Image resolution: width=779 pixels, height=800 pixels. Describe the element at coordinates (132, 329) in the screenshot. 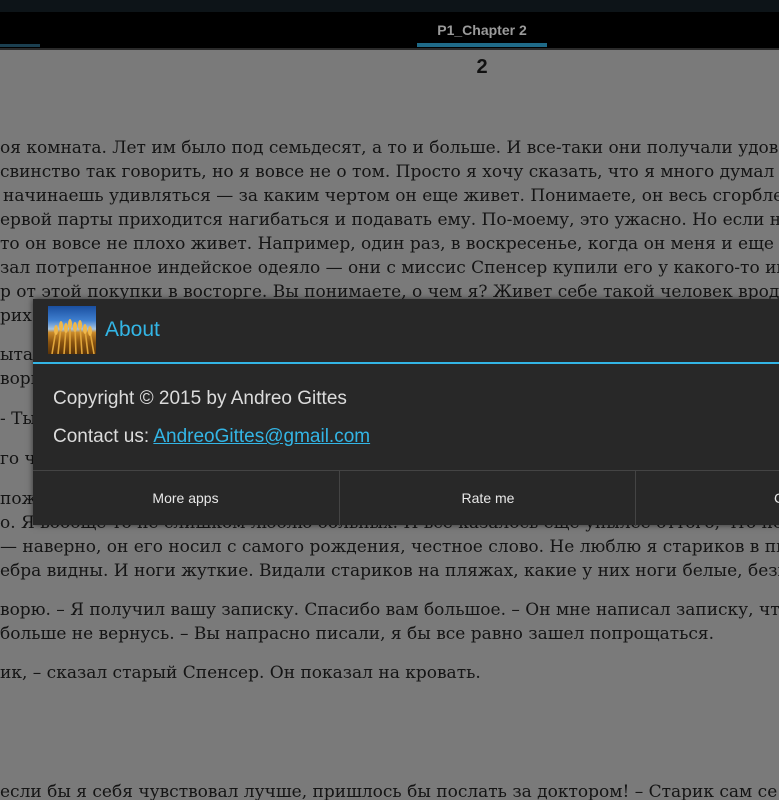

I see `dialog-title: About` at that location.